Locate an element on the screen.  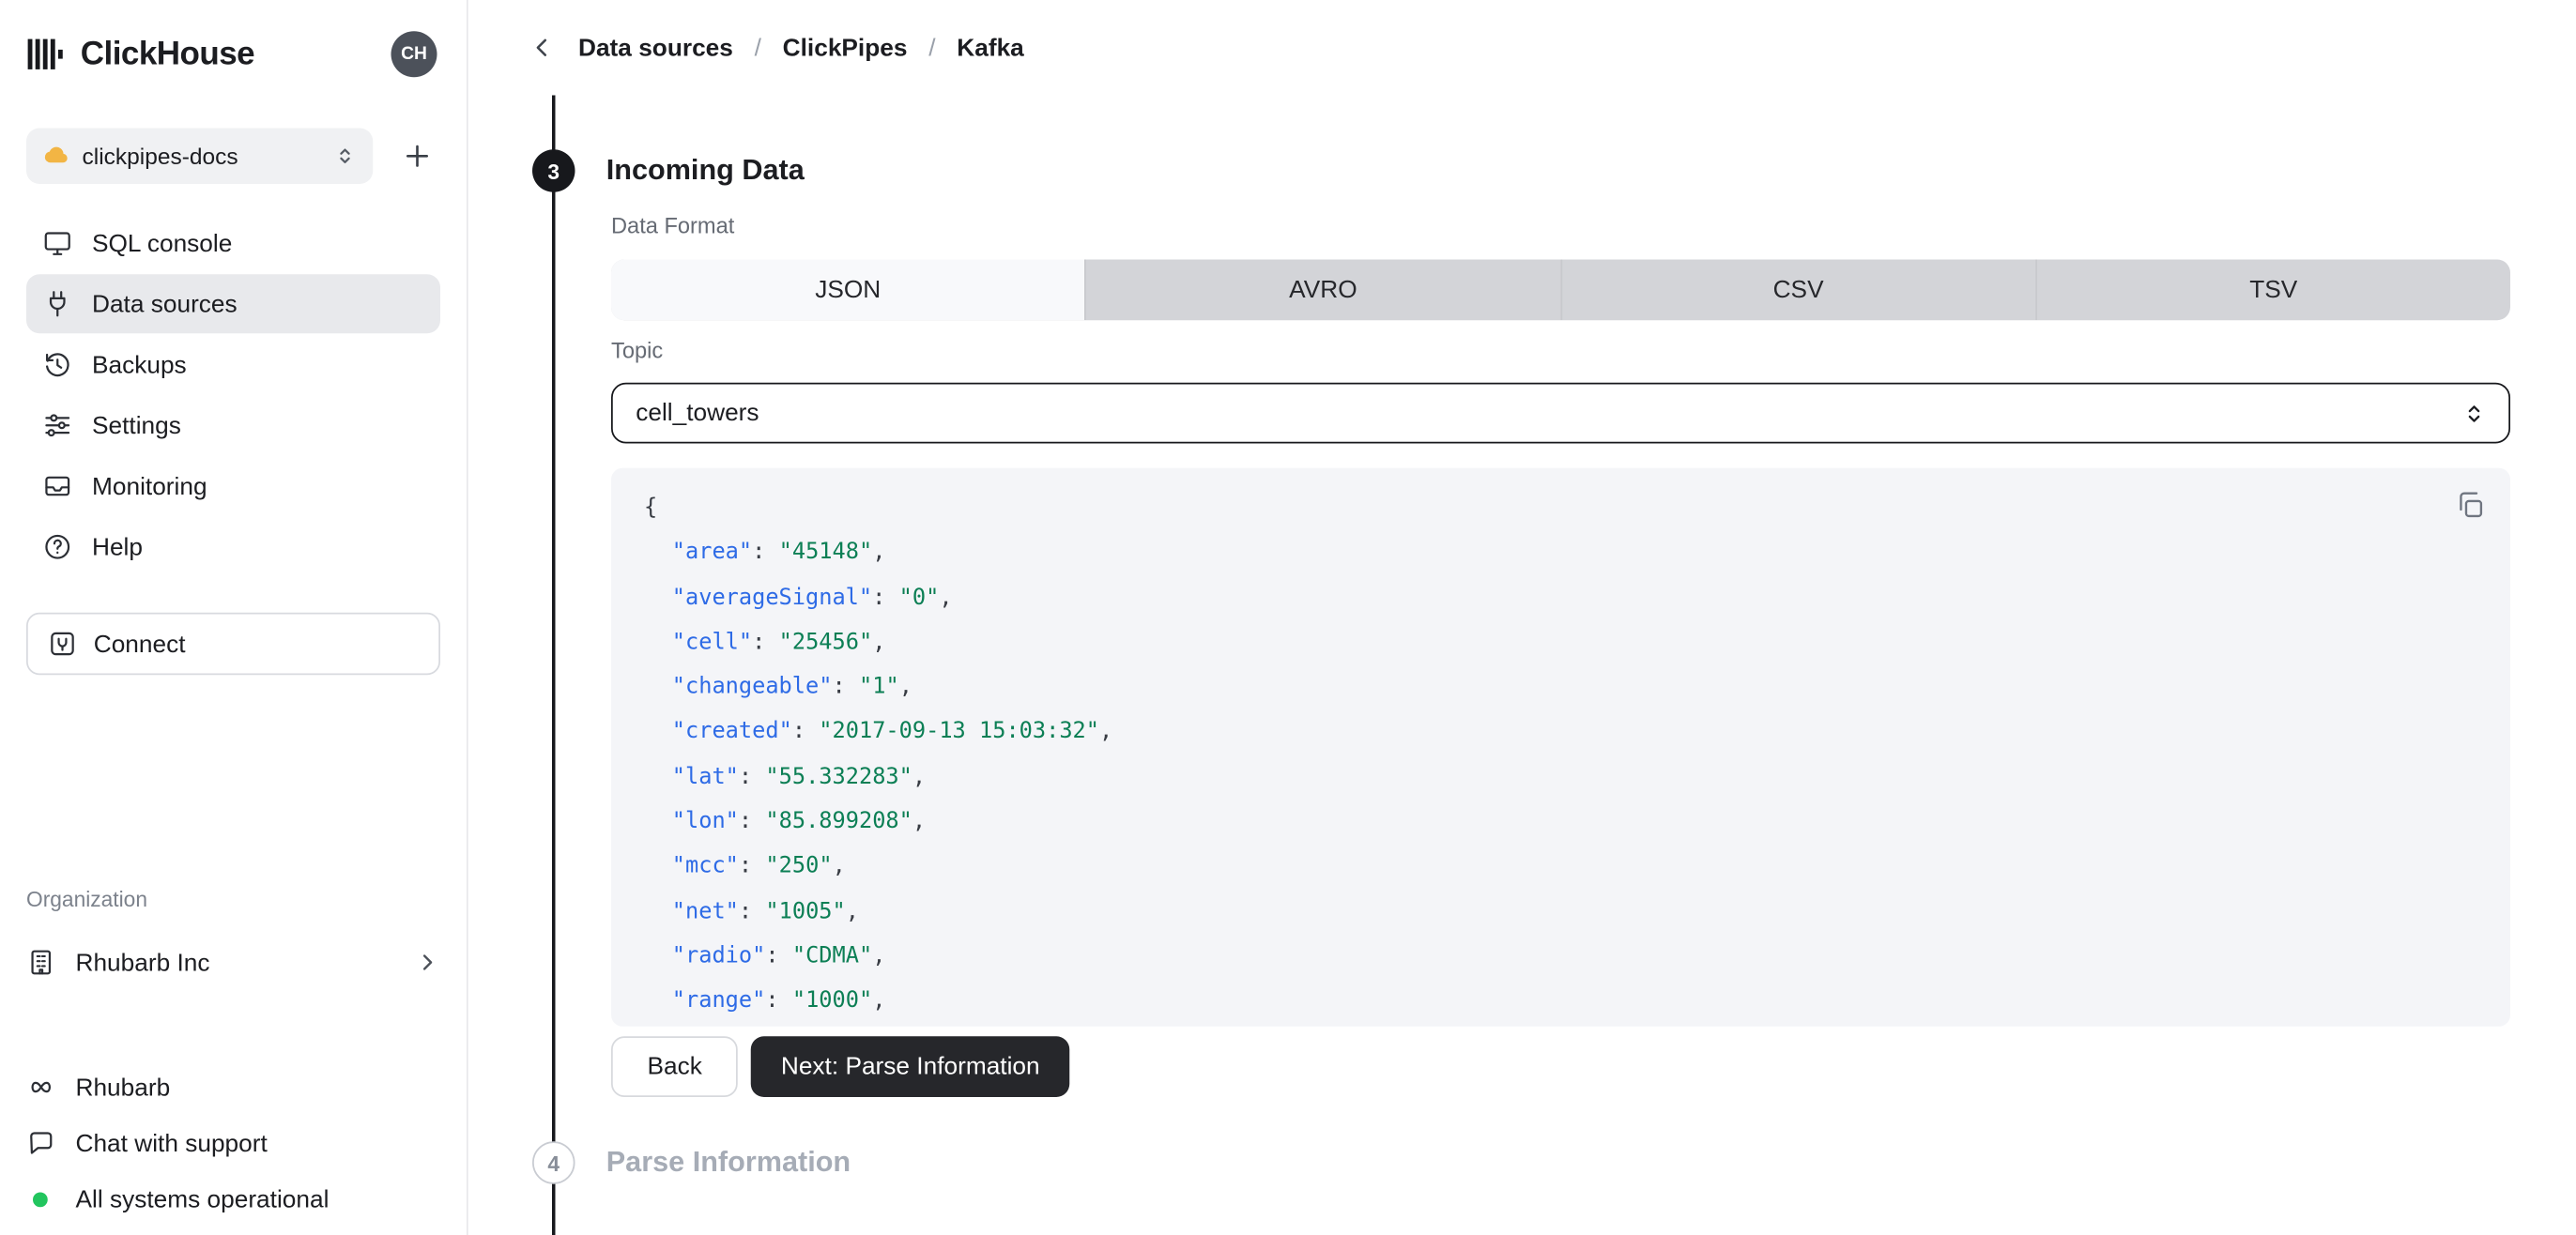
organization-section-label: Organization is located at coordinates (87, 899).